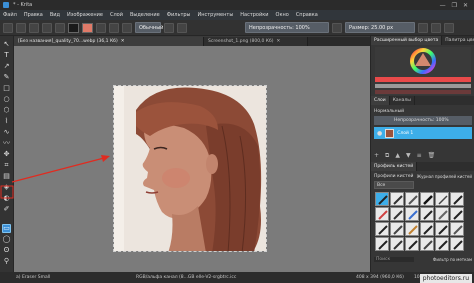 Image resolution: width=474 pixels, height=283 pixels. What do you see at coordinates (6, 121) in the screenshot?
I see `polyline-tool-icon: ⌇` at bounding box center [6, 121].